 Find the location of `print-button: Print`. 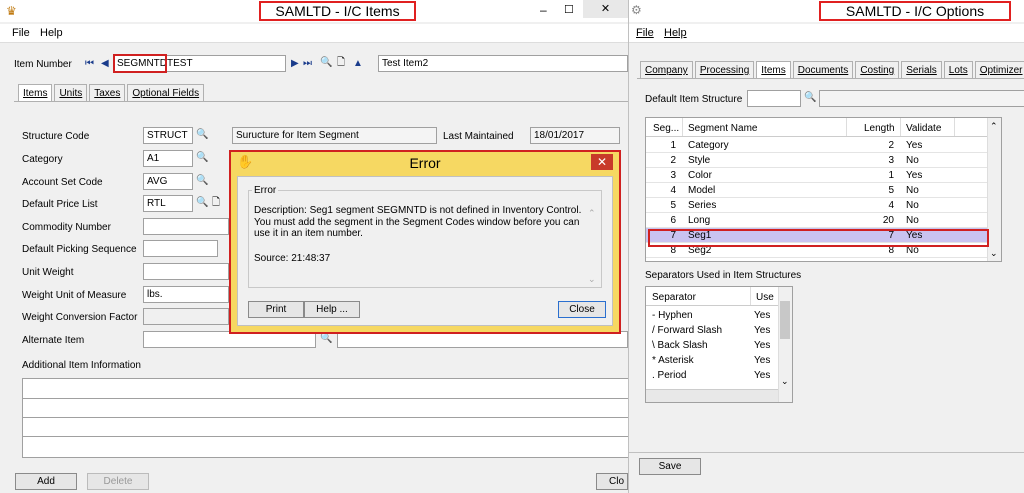

print-button: Print is located at coordinates (276, 309).